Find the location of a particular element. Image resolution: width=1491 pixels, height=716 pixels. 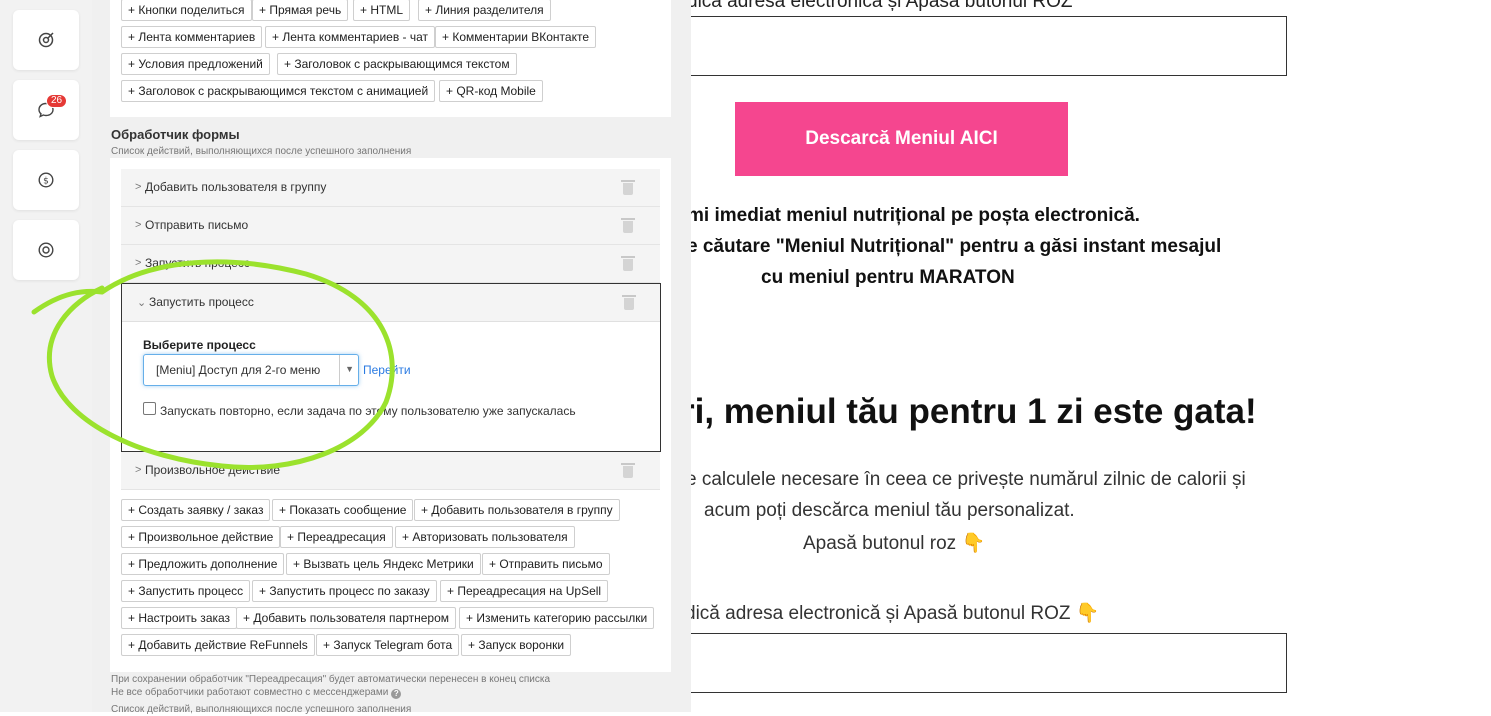

action-yandex-goal: + Вызвать цель Яндекс Метрики is located at coordinates (383, 564).